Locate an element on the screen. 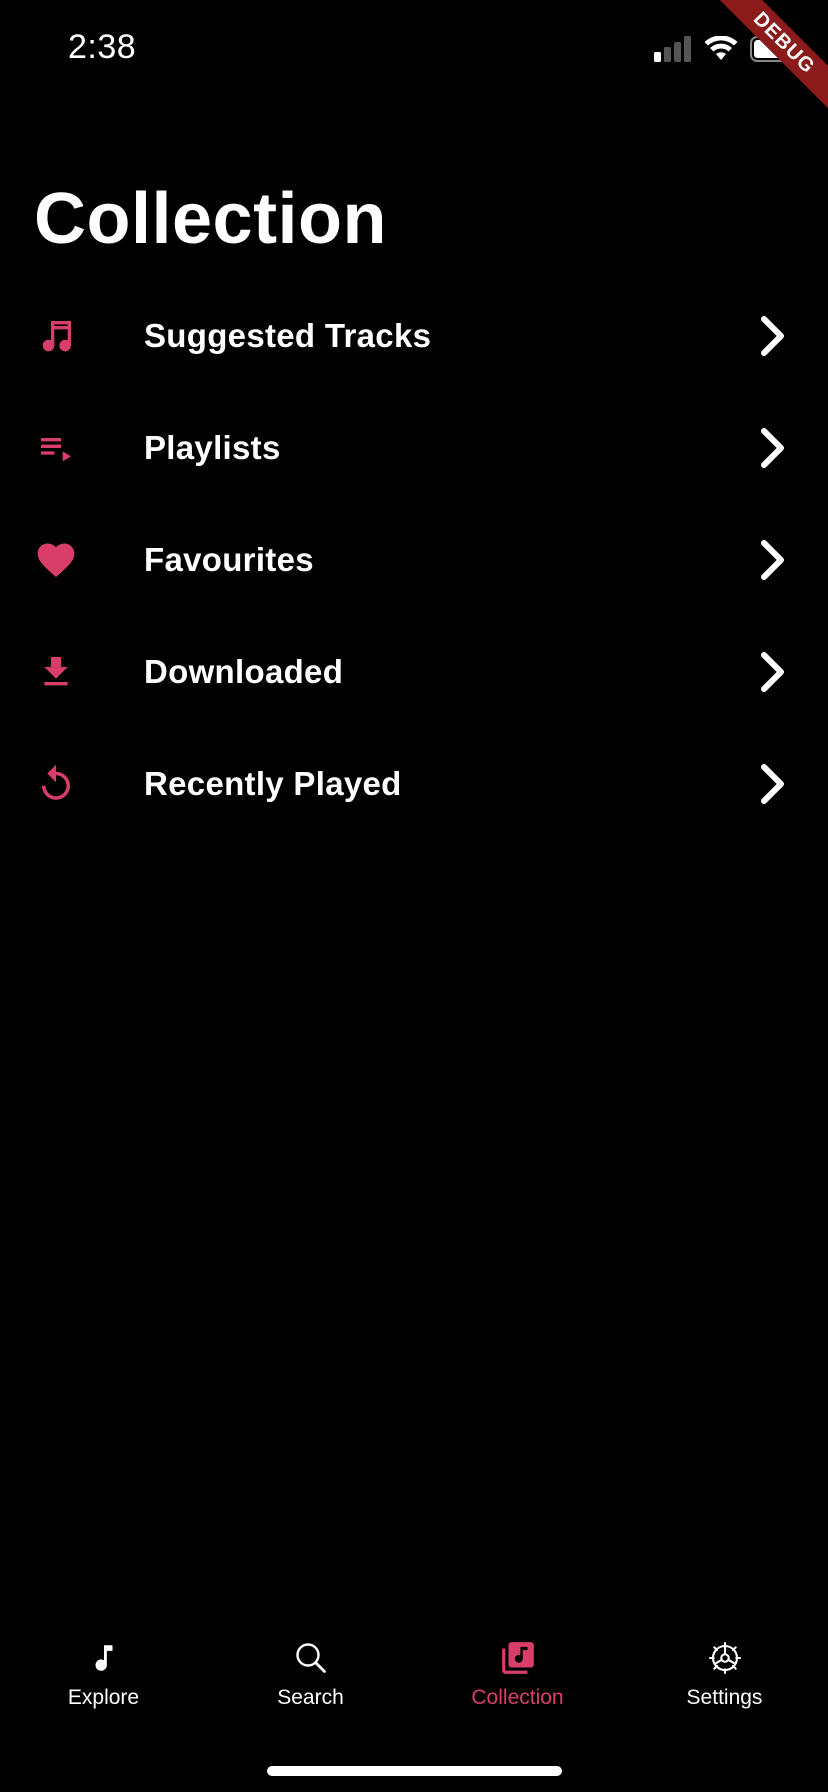 The height and width of the screenshot is (1792, 828). status-bar: 2:38 DEBUG is located at coordinates (414, 60).